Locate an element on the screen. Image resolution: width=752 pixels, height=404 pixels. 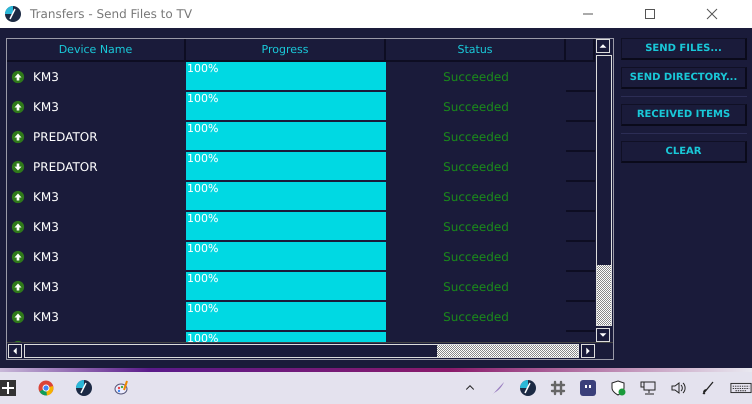
hash-icon is located at coordinates (558, 388).